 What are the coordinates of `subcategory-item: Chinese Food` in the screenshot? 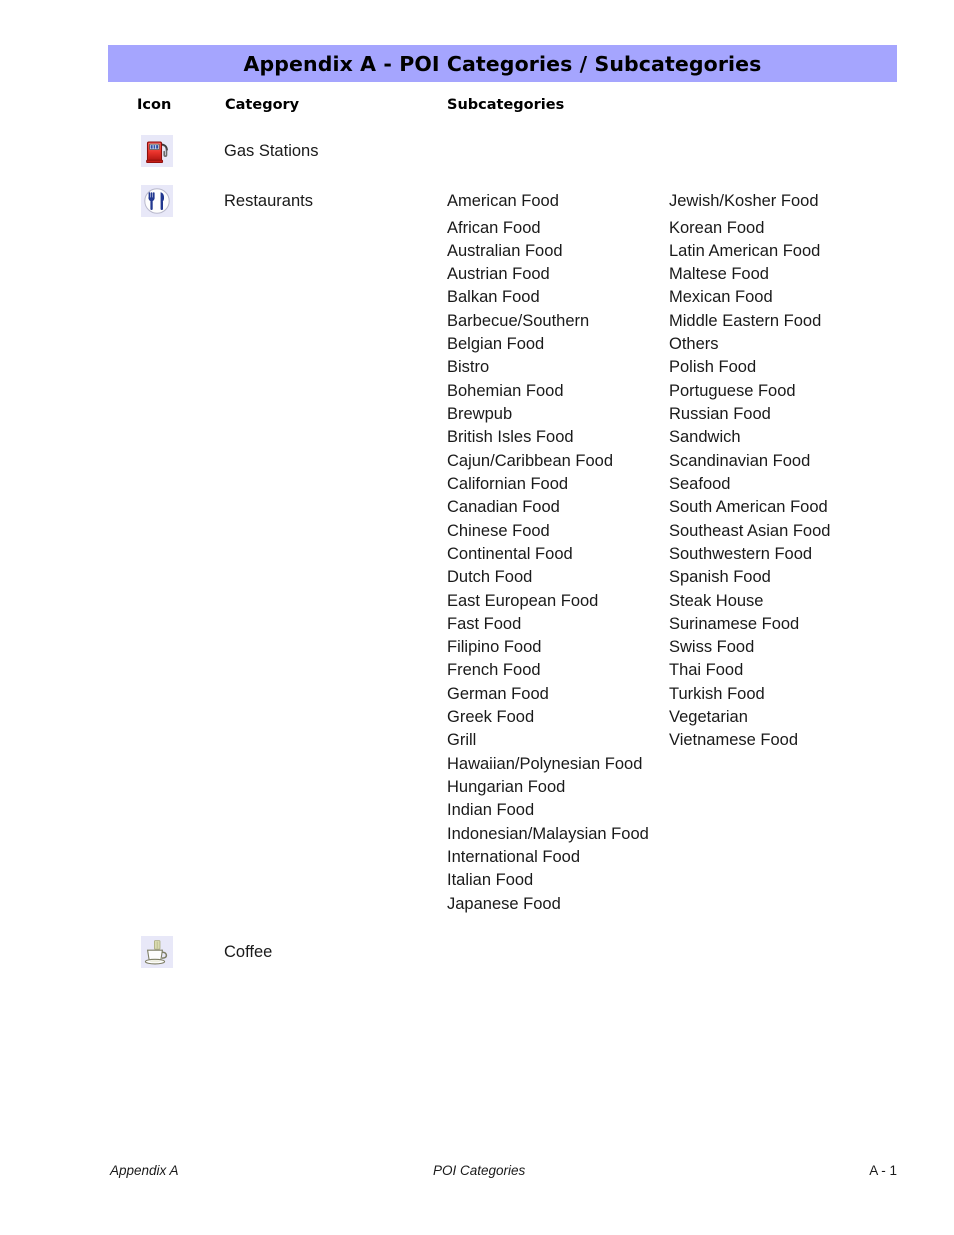 It's located at (498, 530).